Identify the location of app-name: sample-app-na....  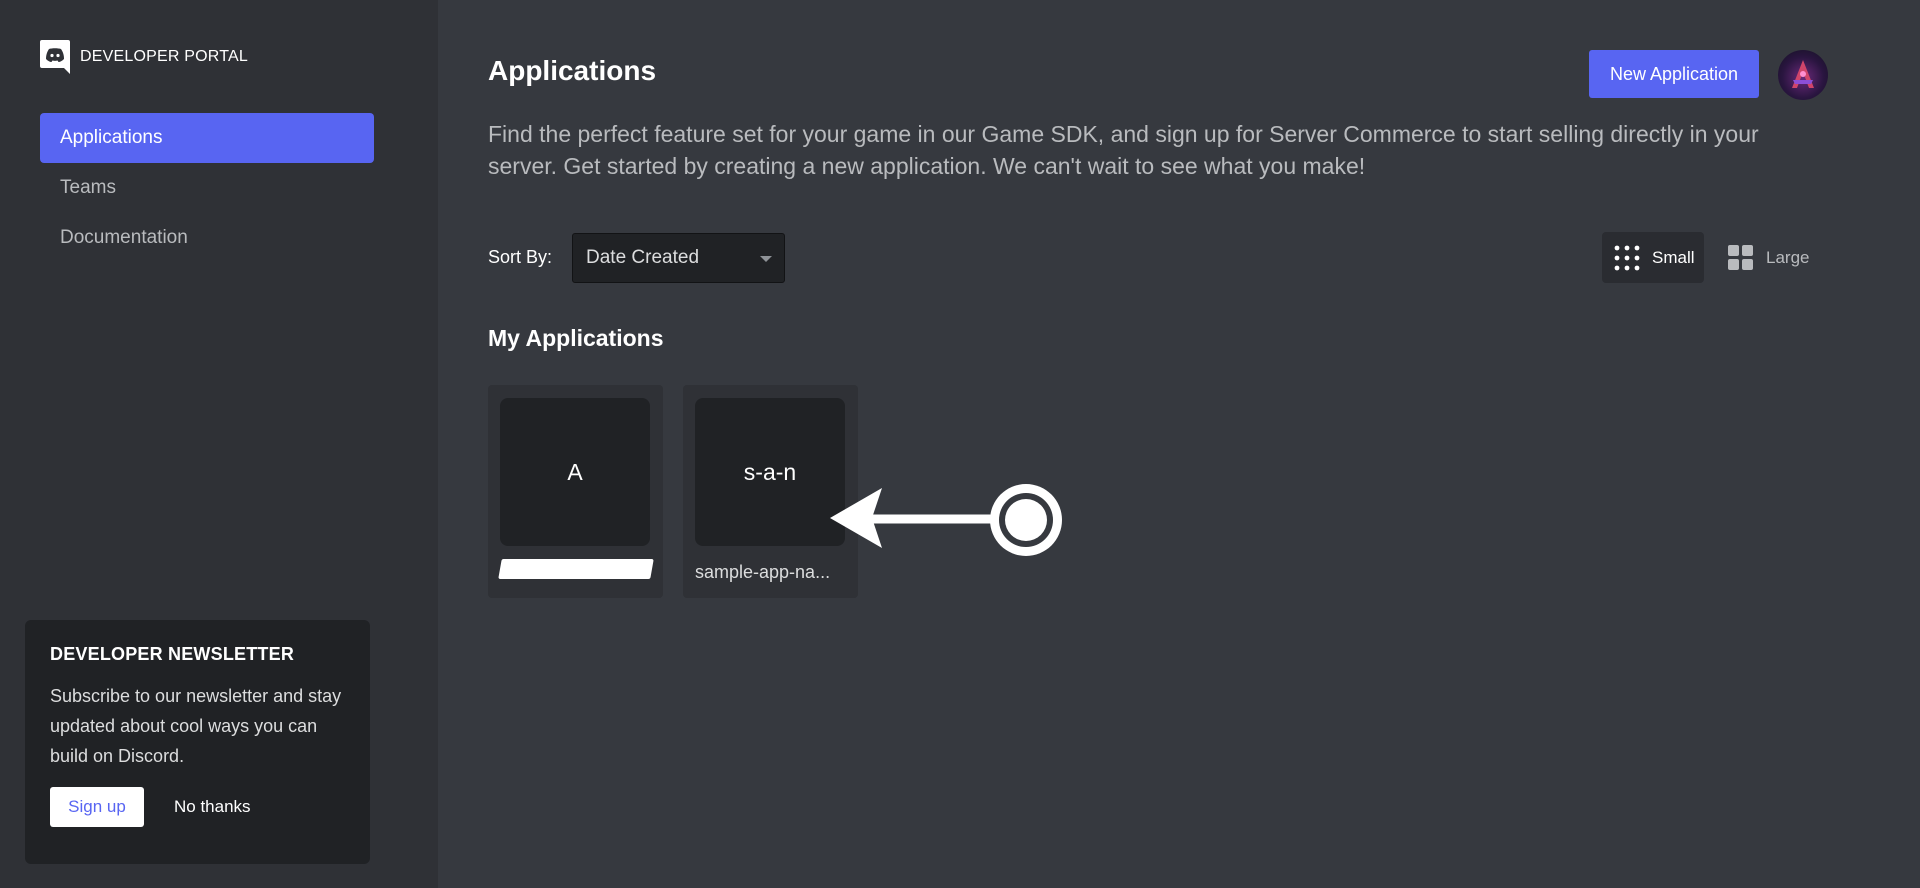
(763, 572).